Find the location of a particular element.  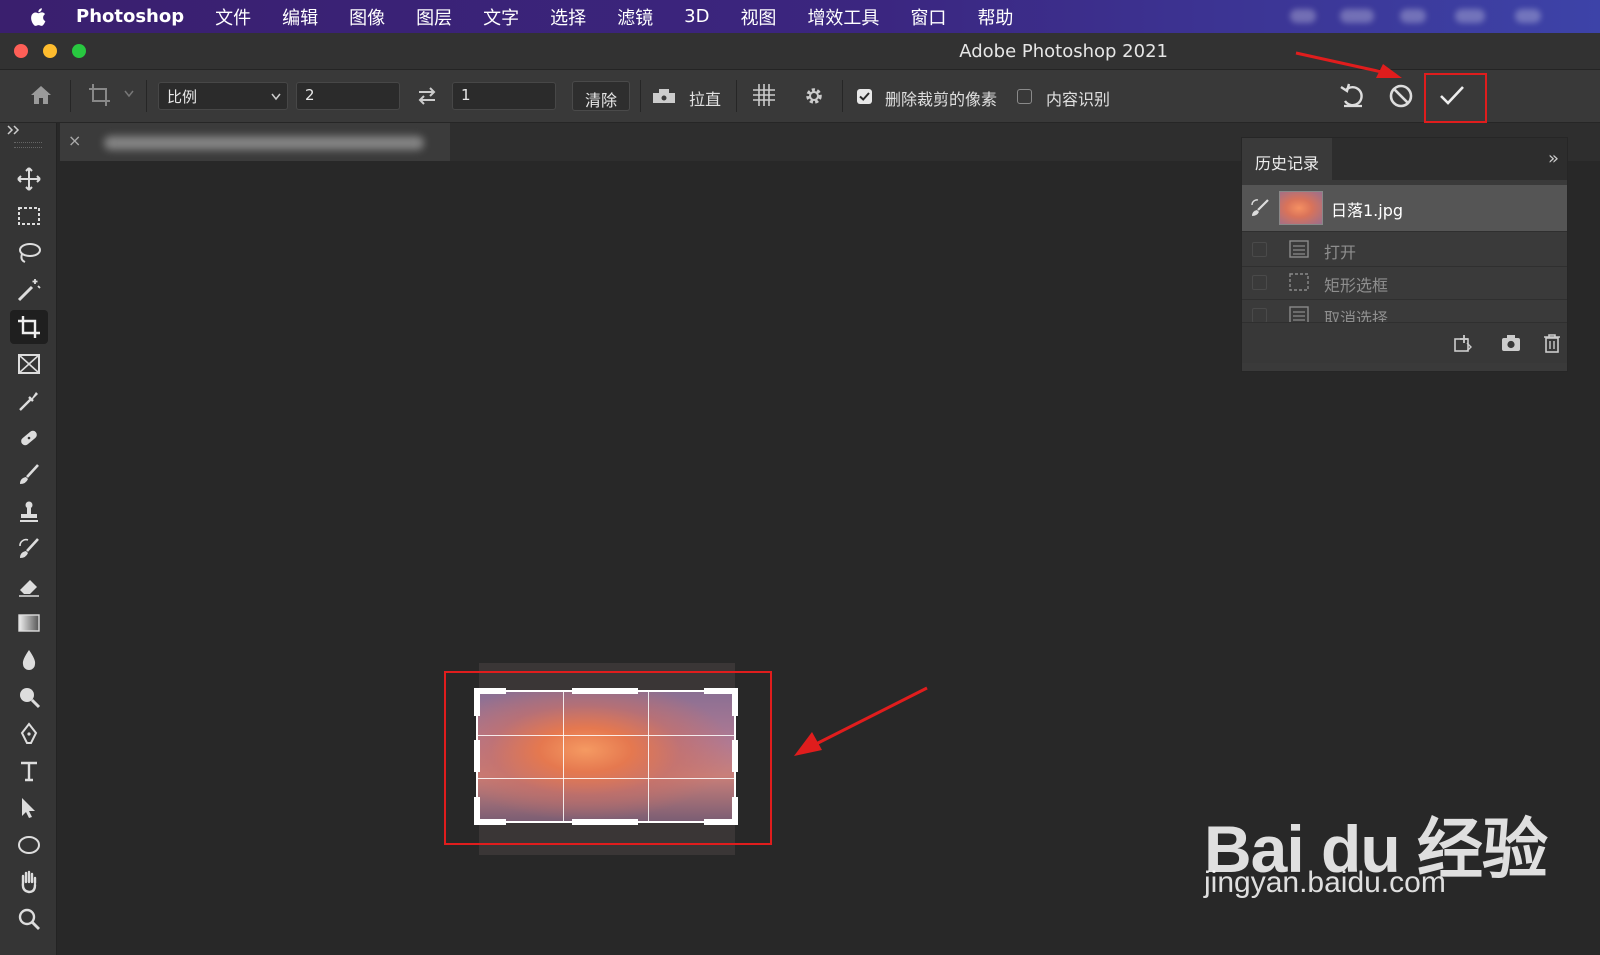

dodge-tool is located at coordinates (29, 697).